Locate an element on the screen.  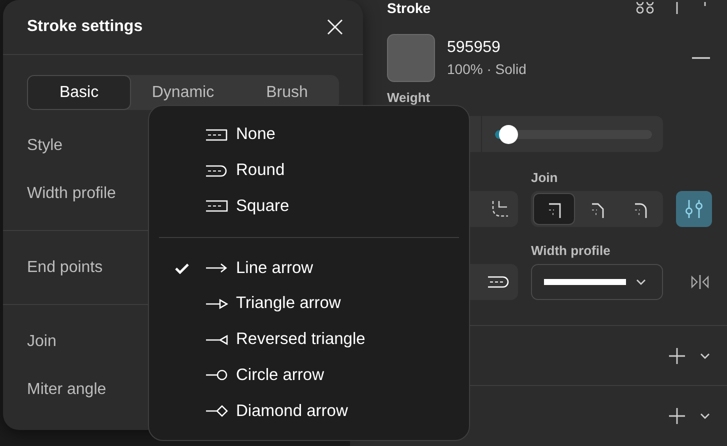
advanced-settings-button is located at coordinates (694, 209).